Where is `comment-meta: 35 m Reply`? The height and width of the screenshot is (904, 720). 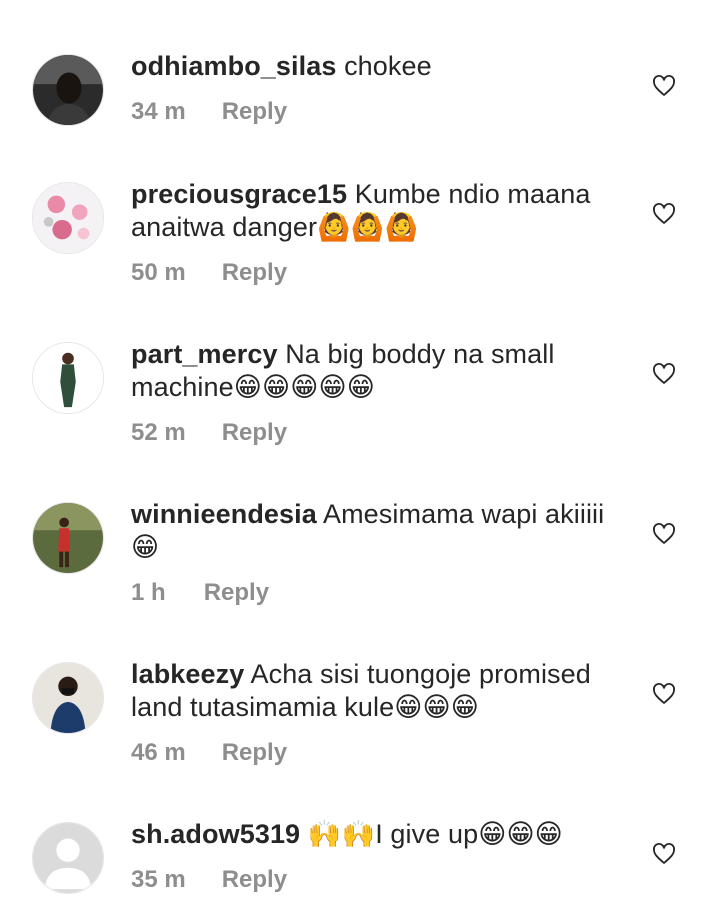 comment-meta: 35 m Reply is located at coordinates (209, 880).